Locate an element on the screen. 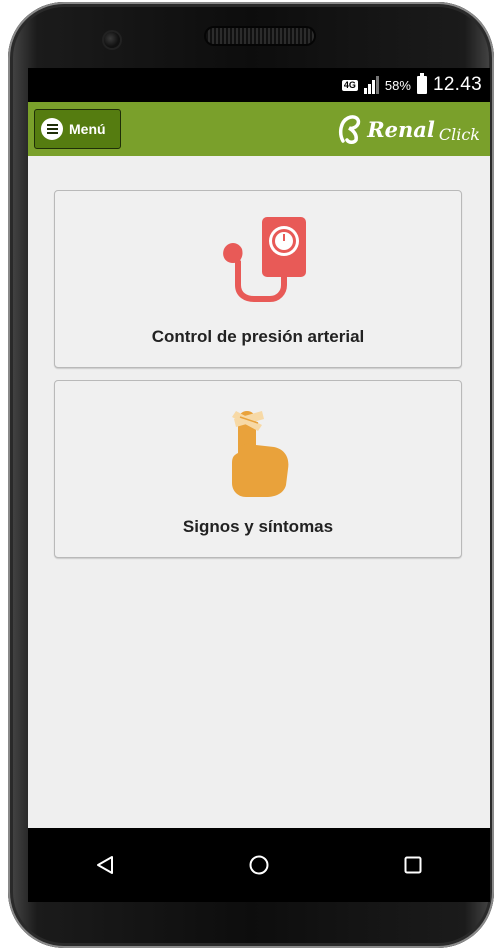 The width and height of the screenshot is (501, 951). menu-button-label: Menú is located at coordinates (87, 129).